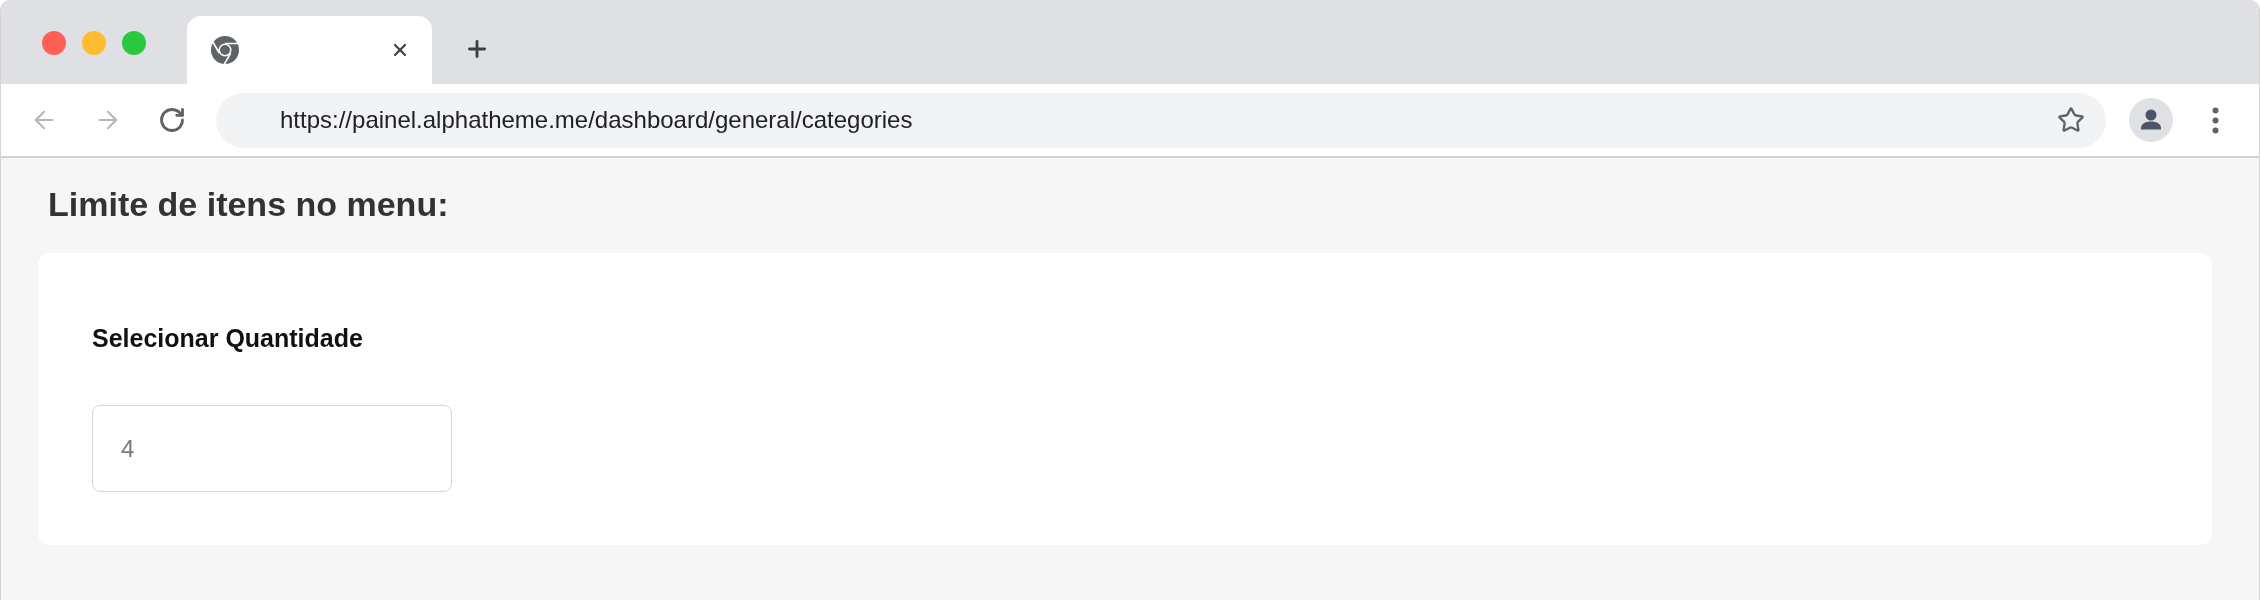 The width and height of the screenshot is (2260, 600). Describe the element at coordinates (1161, 120) in the screenshot. I see `address-bar: https://painel.alphatheme.me/dashboard/general/categories` at that location.